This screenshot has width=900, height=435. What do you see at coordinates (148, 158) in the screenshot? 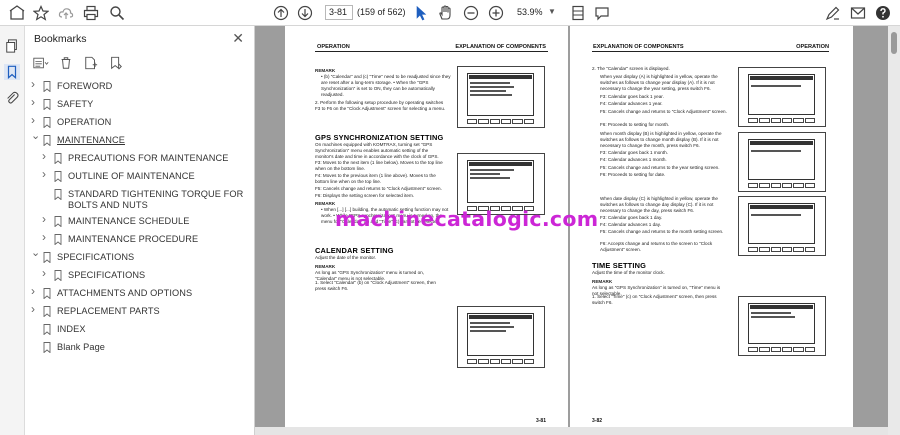
I see `bookmark-label: PRECAUTIONS FOR MAINTENANCE` at bounding box center [148, 158].